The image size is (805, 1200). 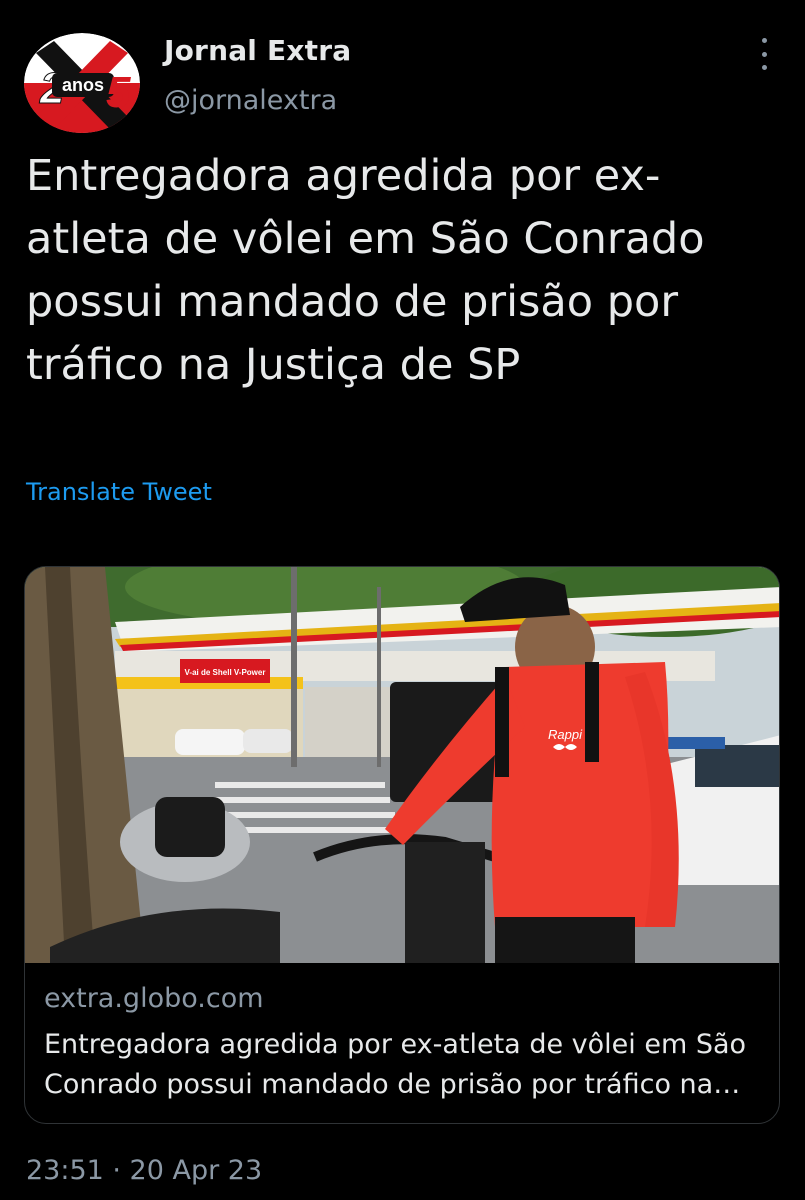 I want to click on shirt-brand-label: Rappi, so click(x=565, y=734).